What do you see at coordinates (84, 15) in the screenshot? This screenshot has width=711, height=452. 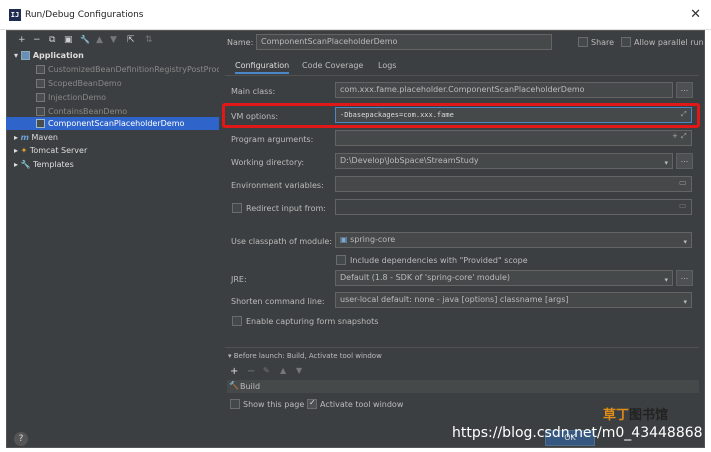 I see `window-title: Run/Debug Configurations` at bounding box center [84, 15].